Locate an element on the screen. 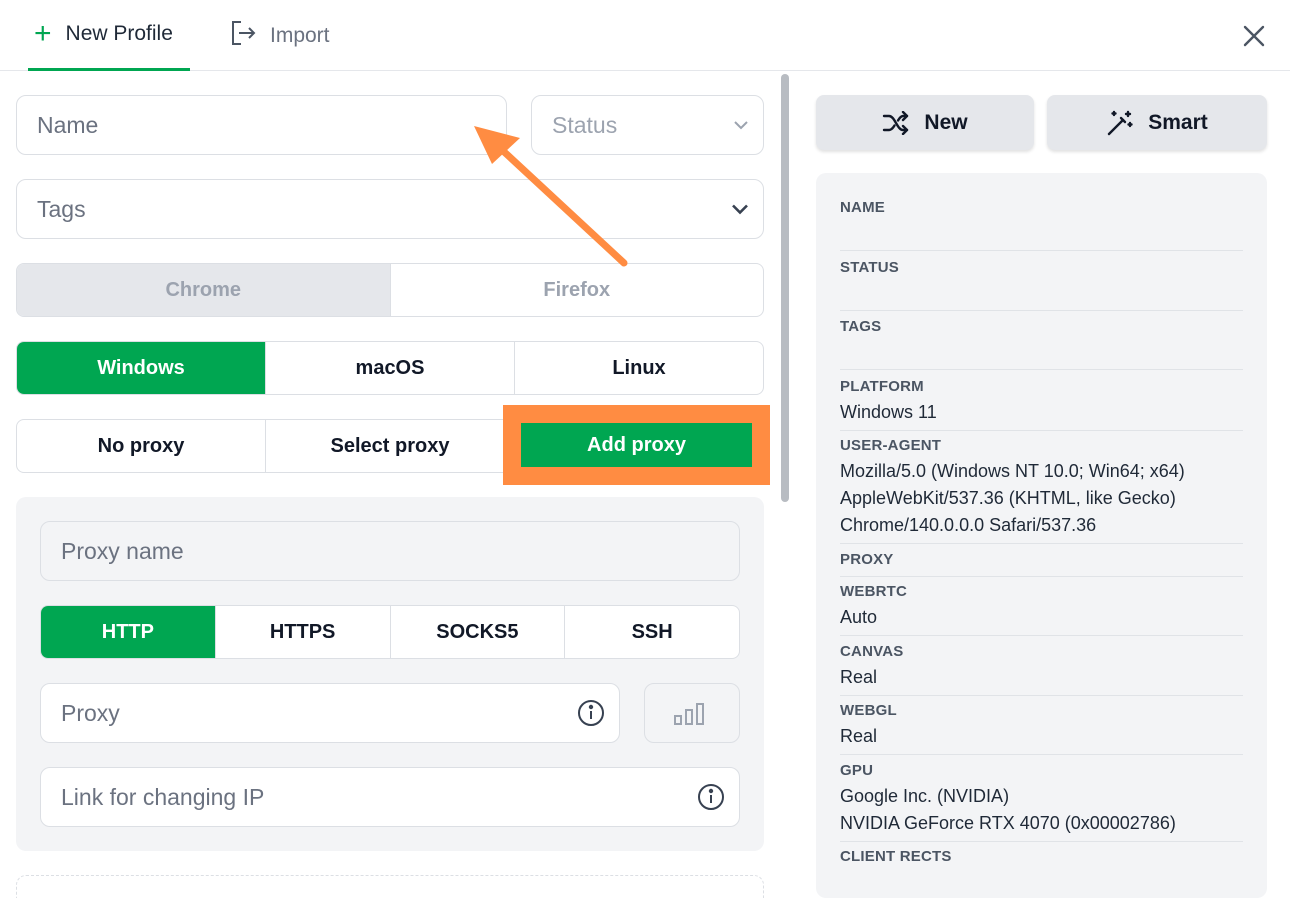  close-button is located at coordinates (1254, 36).